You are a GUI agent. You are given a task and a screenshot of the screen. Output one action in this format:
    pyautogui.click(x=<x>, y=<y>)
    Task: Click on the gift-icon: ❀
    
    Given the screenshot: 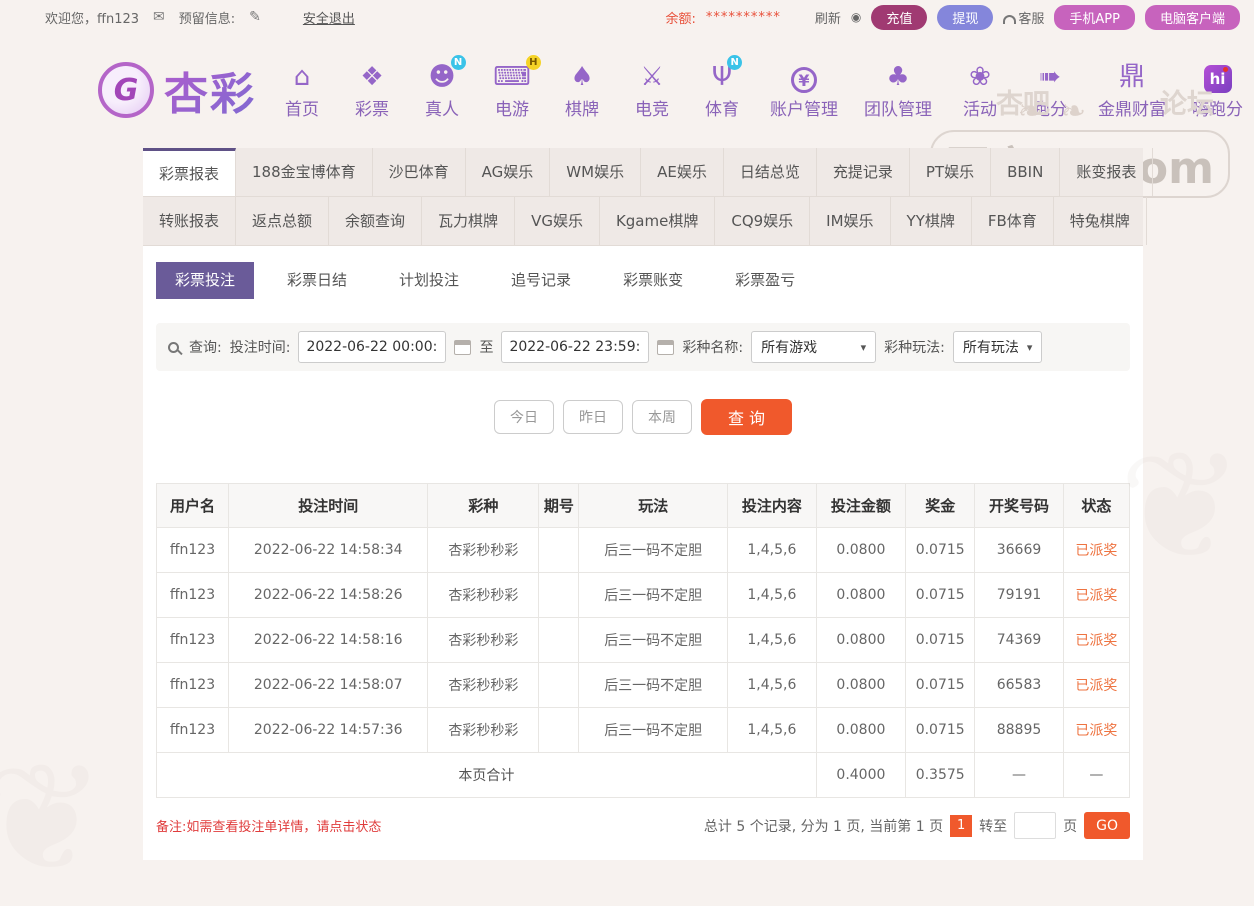 What is the action you would take?
    pyautogui.click(x=980, y=76)
    